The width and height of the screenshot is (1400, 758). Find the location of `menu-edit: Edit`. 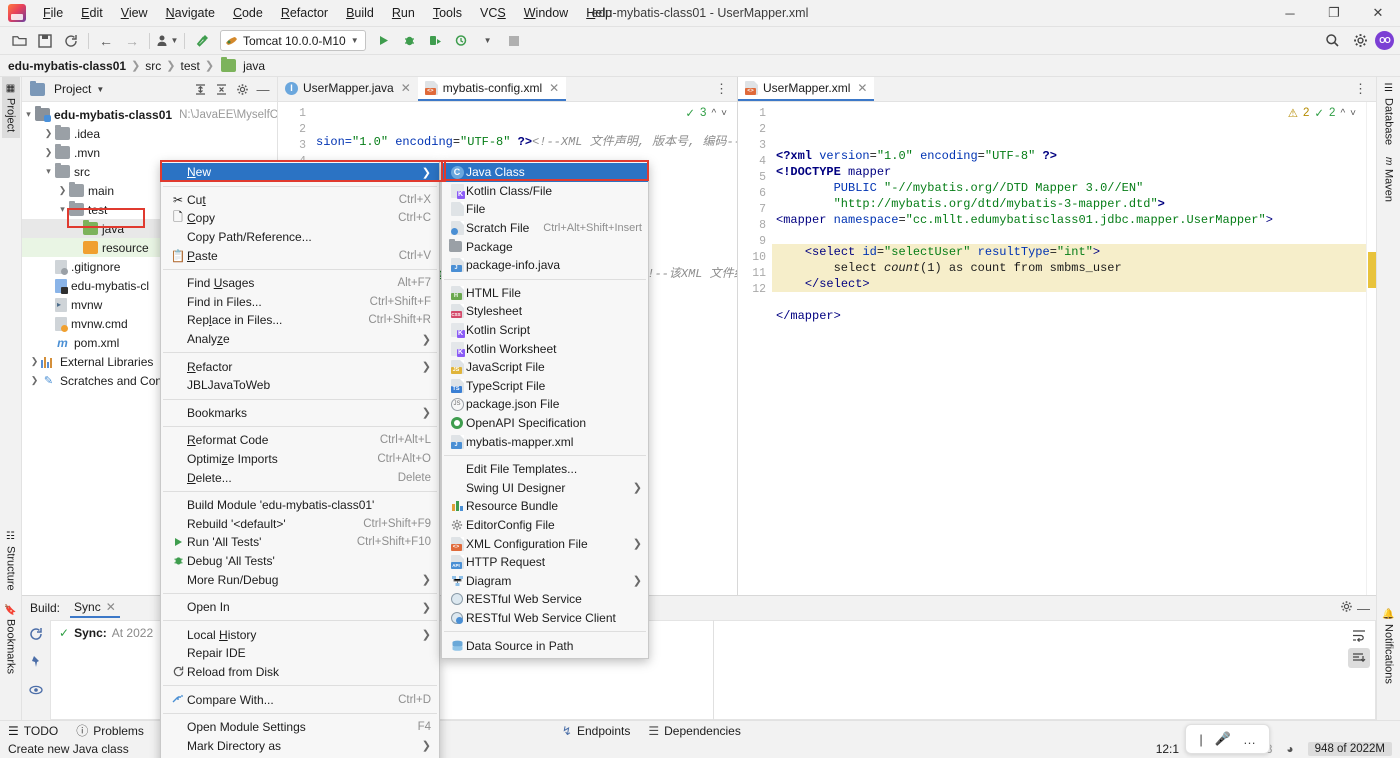

menu-edit: Edit is located at coordinates (92, 13).